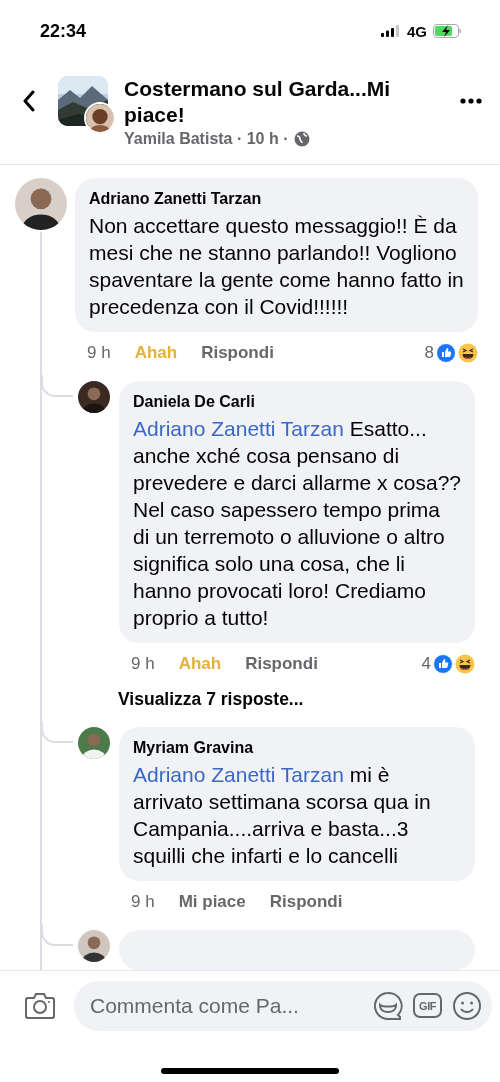  I want to click on network-type: 4G, so click(417, 31).